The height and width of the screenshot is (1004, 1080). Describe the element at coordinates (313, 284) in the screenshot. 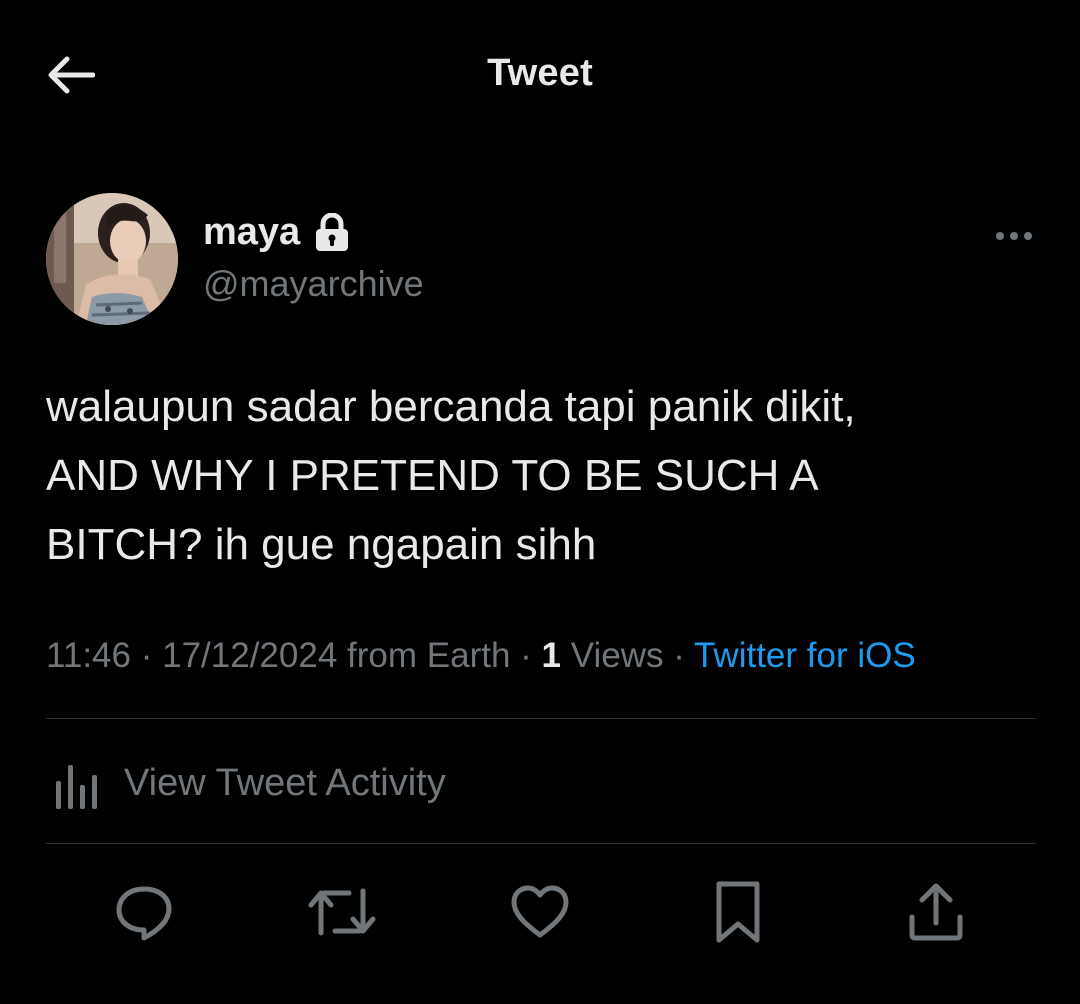

I see `username-handle: @mayarchive` at that location.